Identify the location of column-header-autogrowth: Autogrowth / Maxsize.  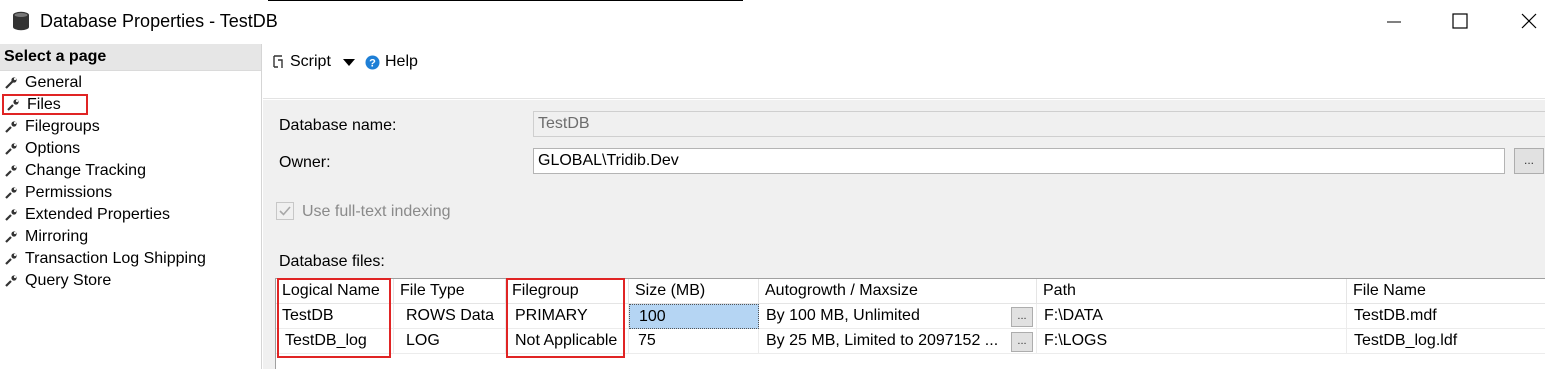
(898, 291).